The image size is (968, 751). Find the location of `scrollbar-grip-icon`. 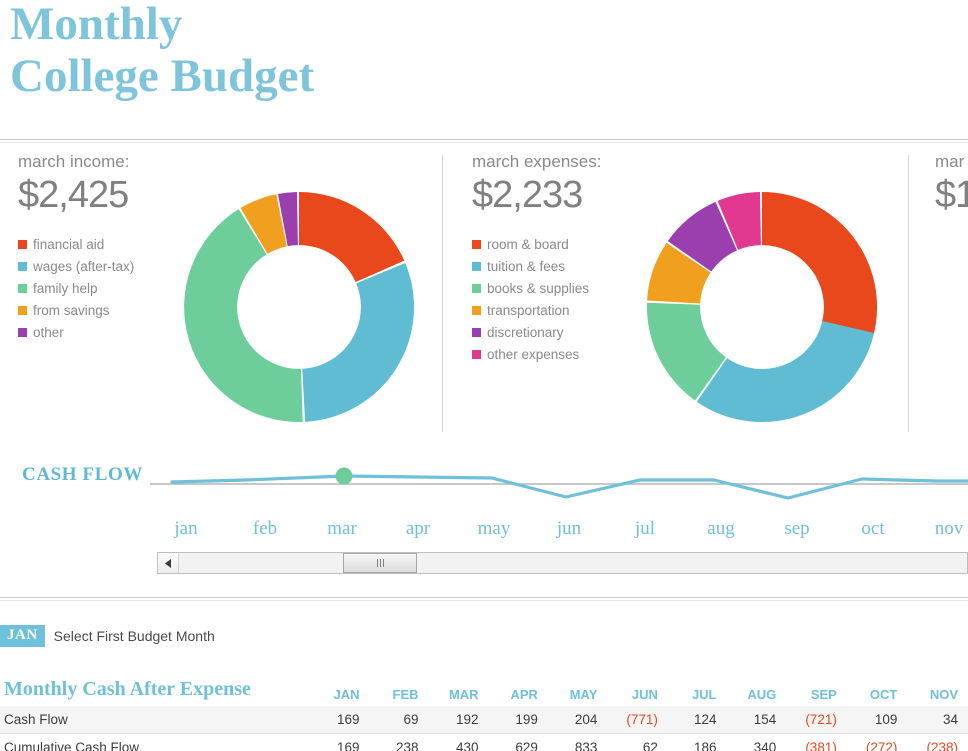

scrollbar-grip-icon is located at coordinates (380, 563).